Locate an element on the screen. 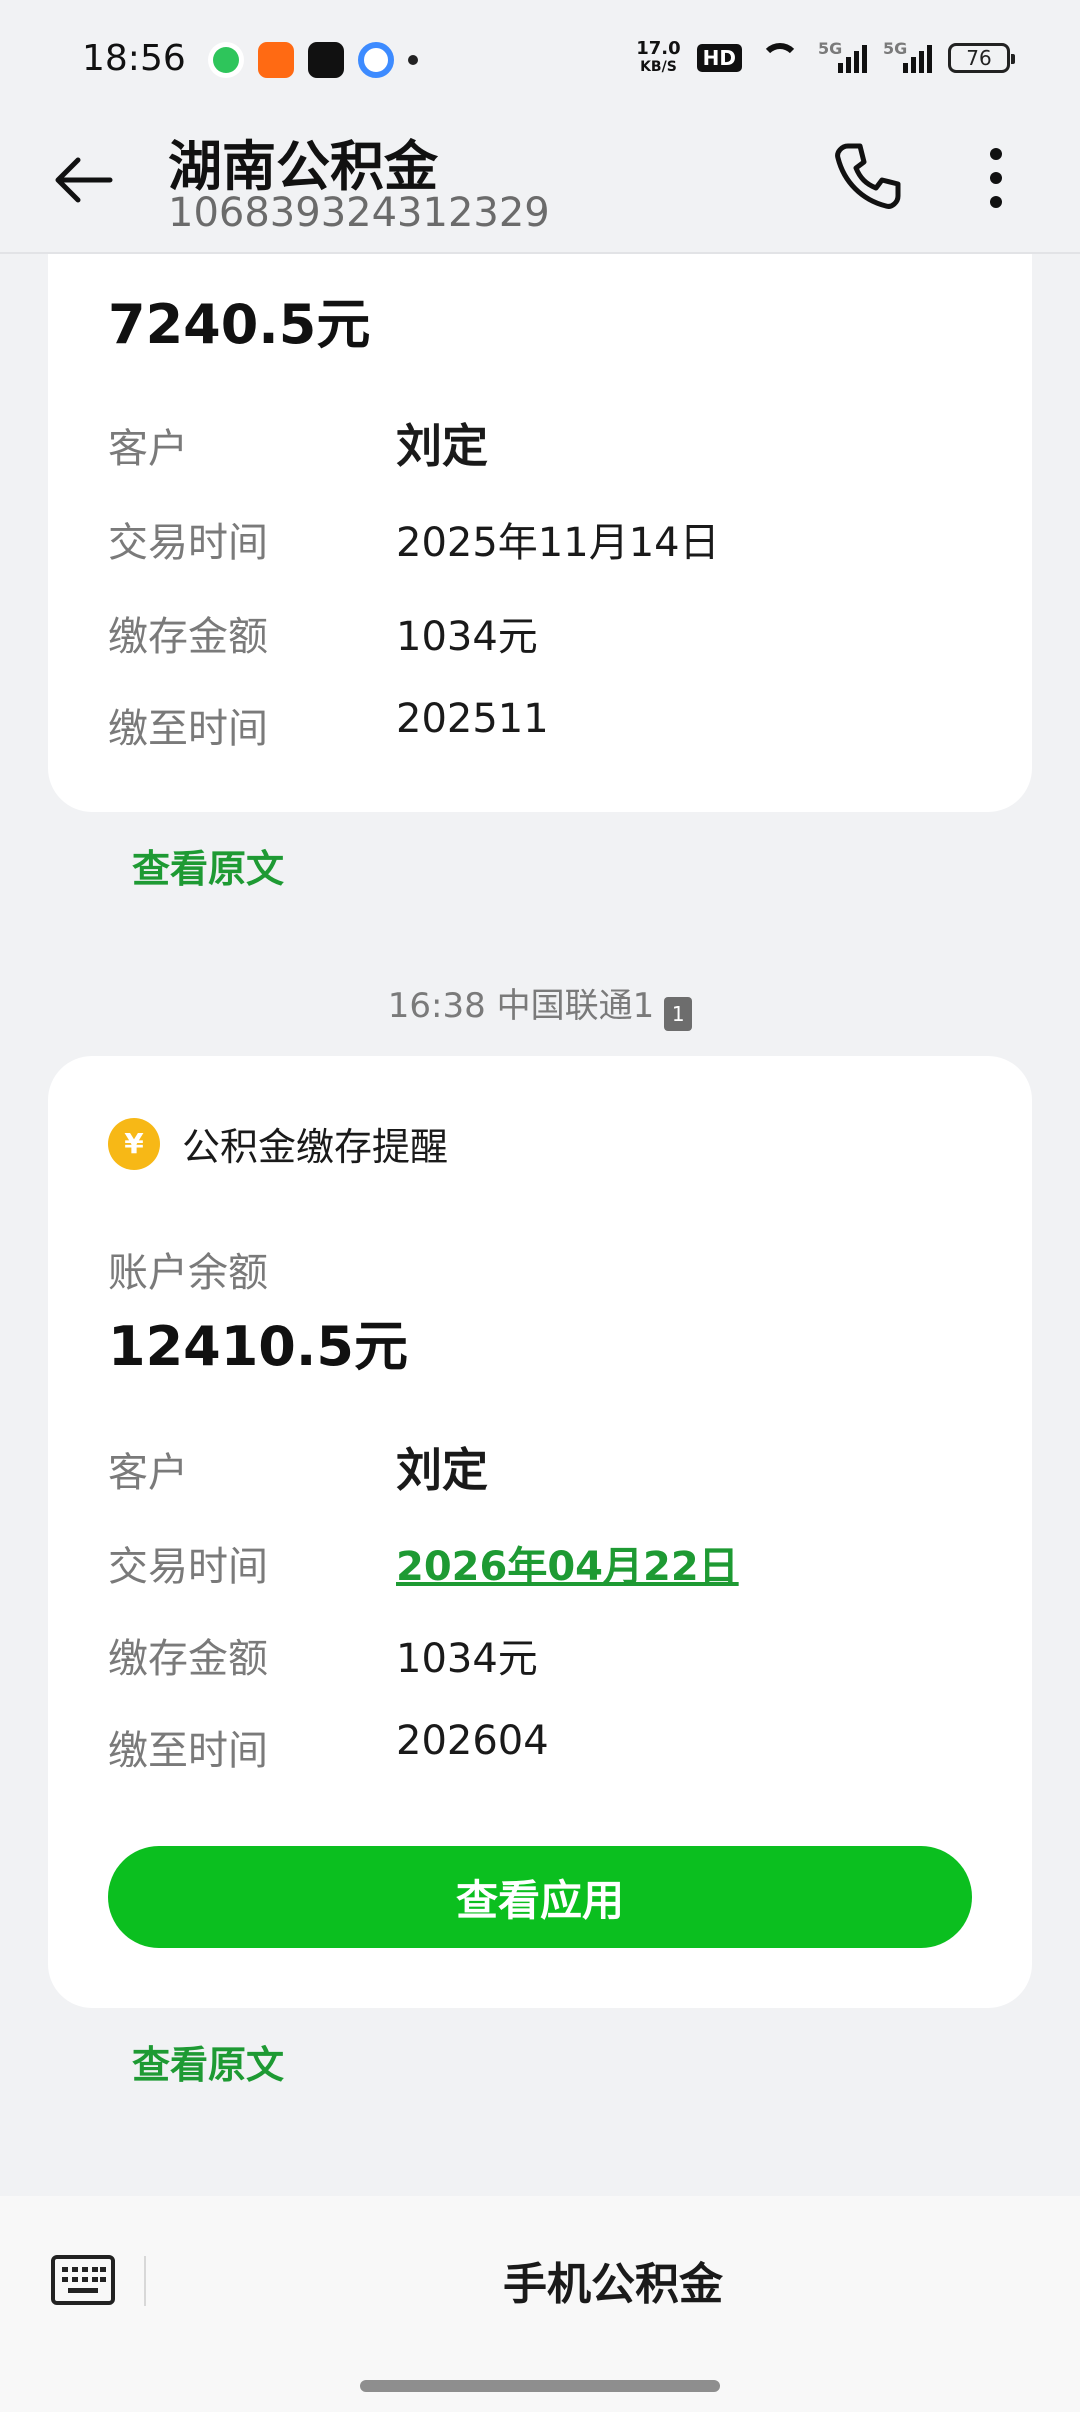 This screenshot has width=1080, height=2412. transaction-date-link: 2026年04月22日 is located at coordinates (567, 1563).